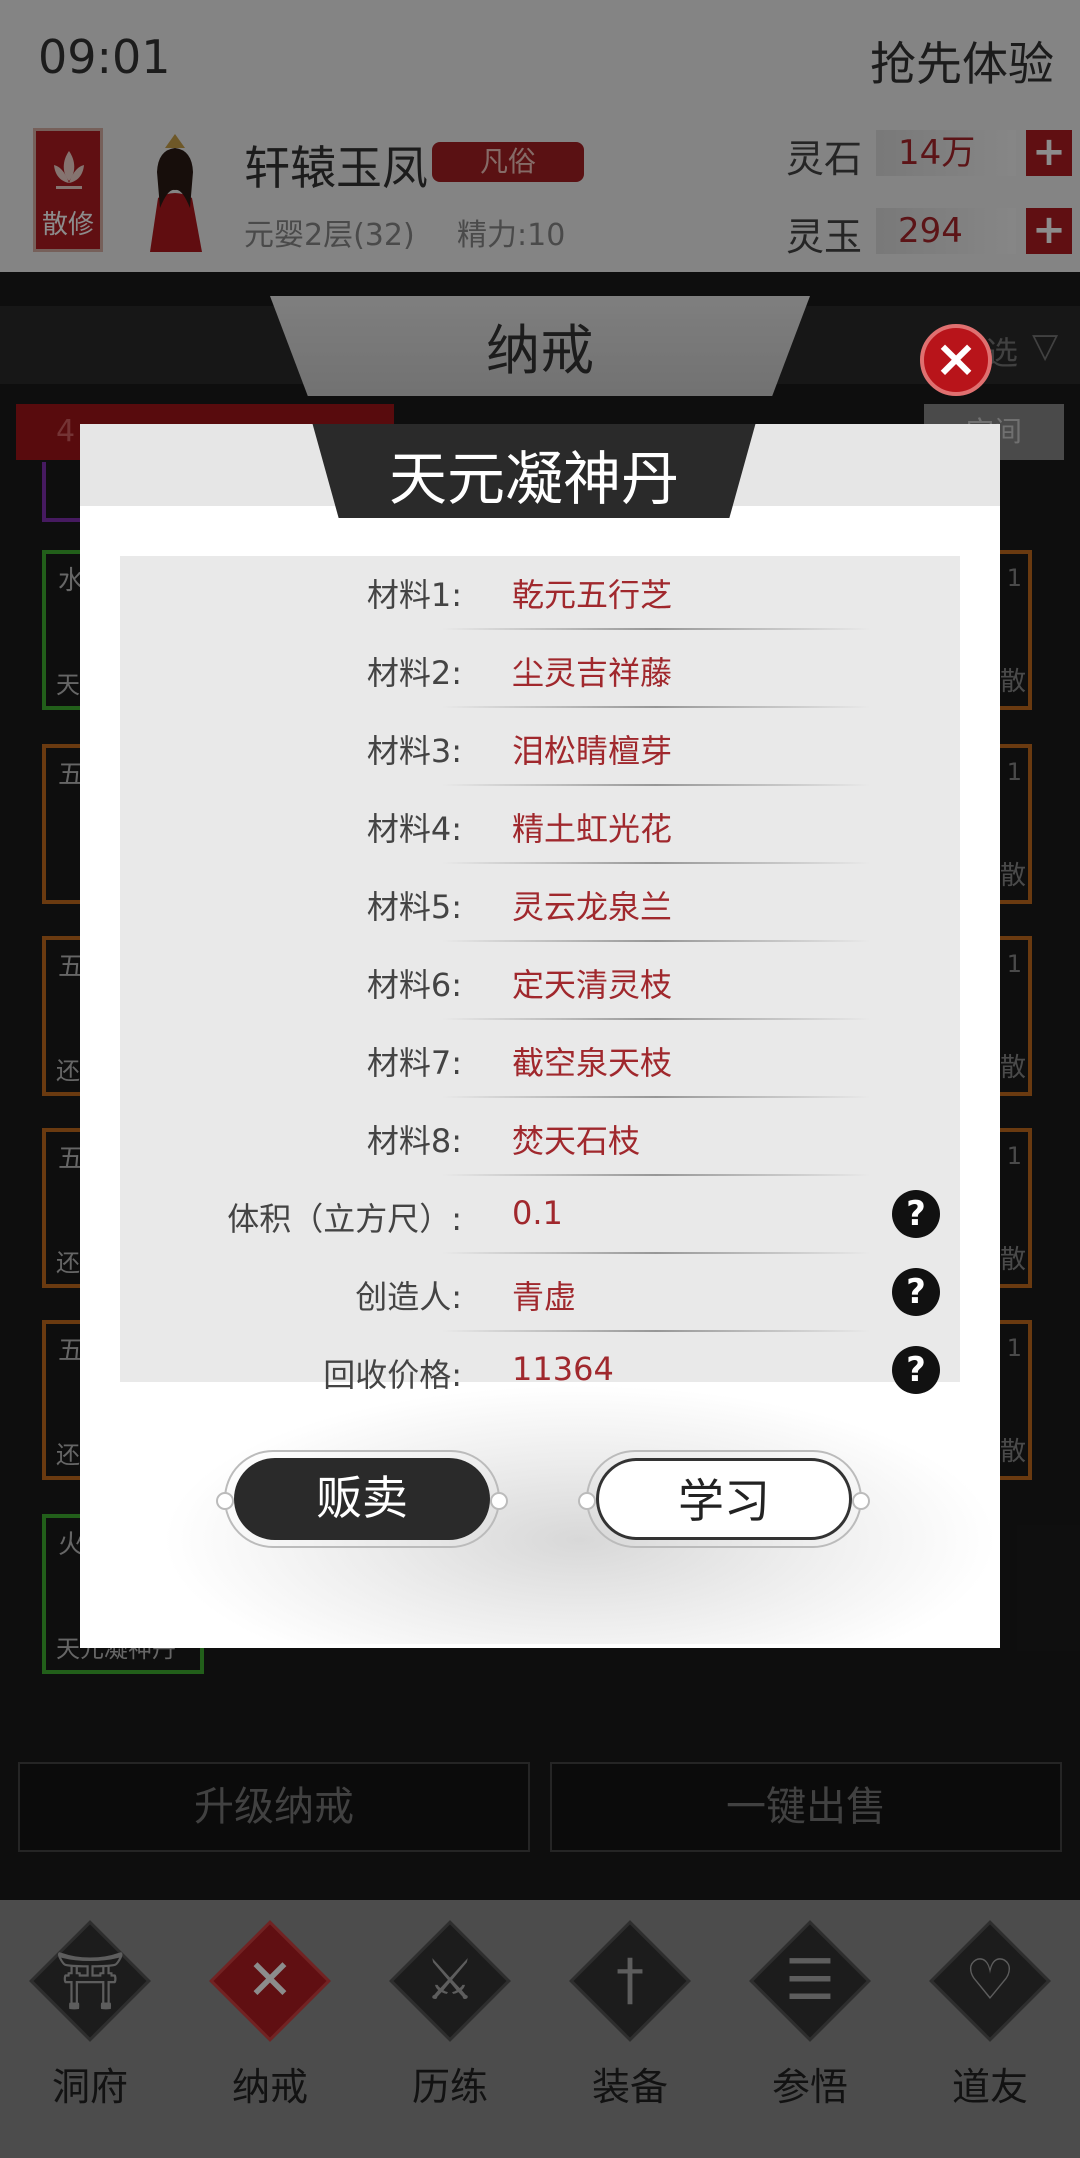 This screenshot has width=1080, height=2158. I want to click on info-row: 材料4: 精土虹光花, so click(540, 829).